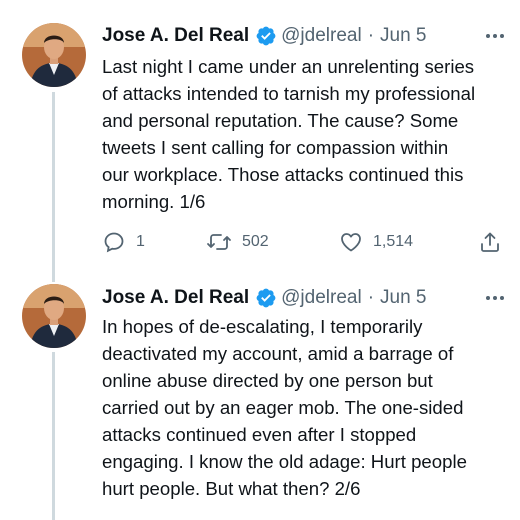 The image size is (520, 520). I want to click on reply-count: 1, so click(140, 241).